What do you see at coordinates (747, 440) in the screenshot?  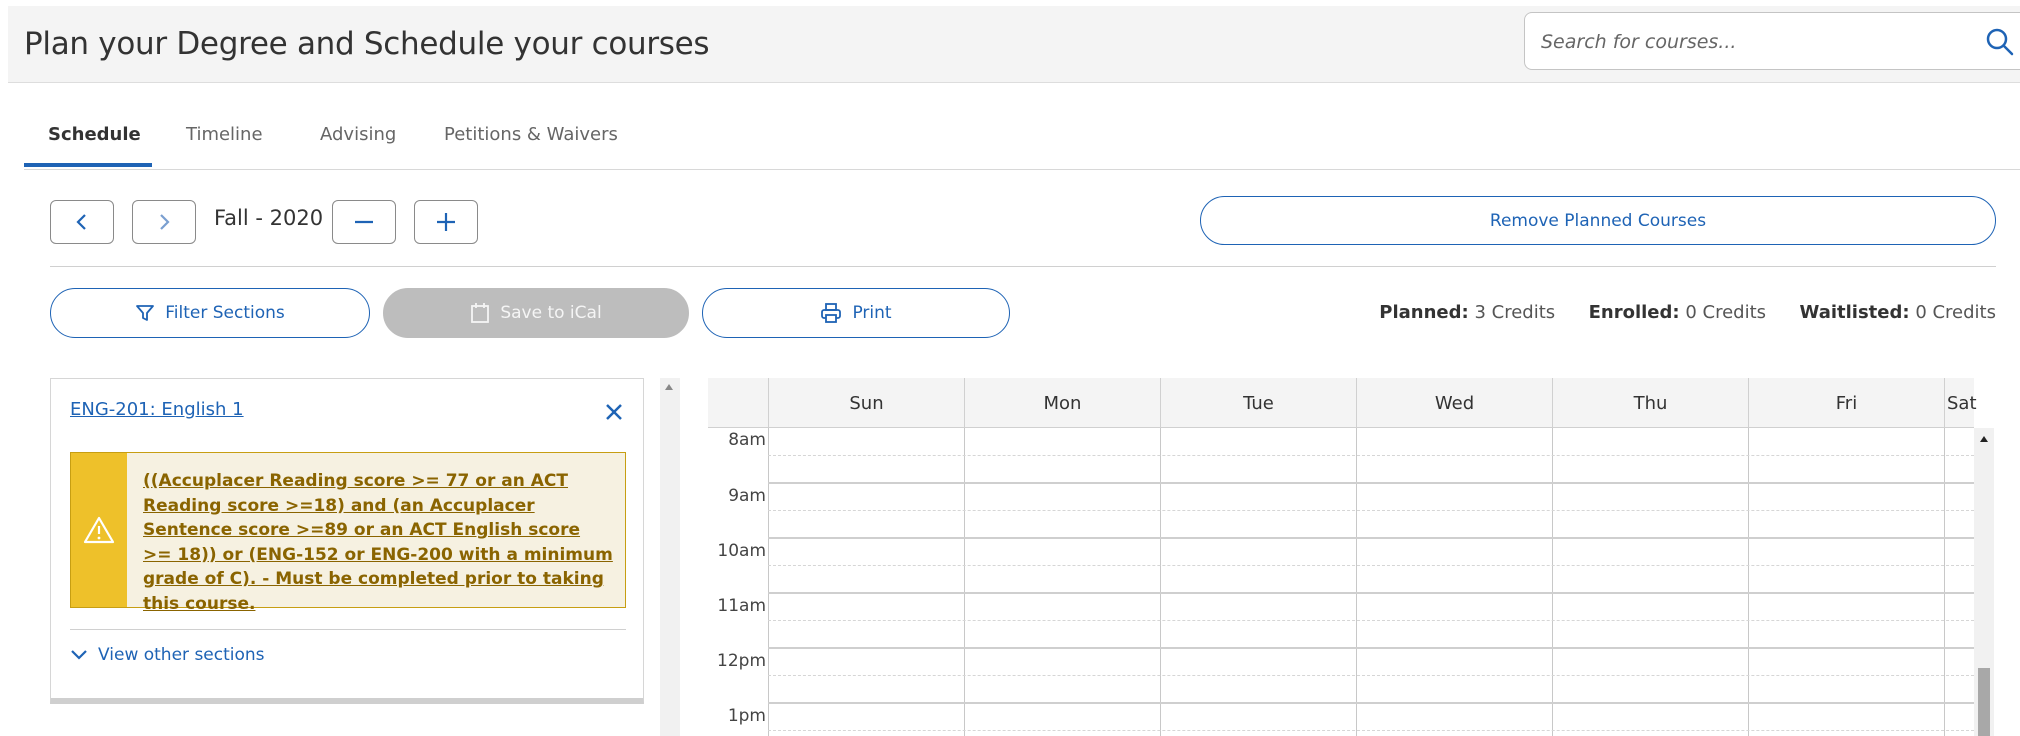 I see `time-label-8am: 8am` at bounding box center [747, 440].